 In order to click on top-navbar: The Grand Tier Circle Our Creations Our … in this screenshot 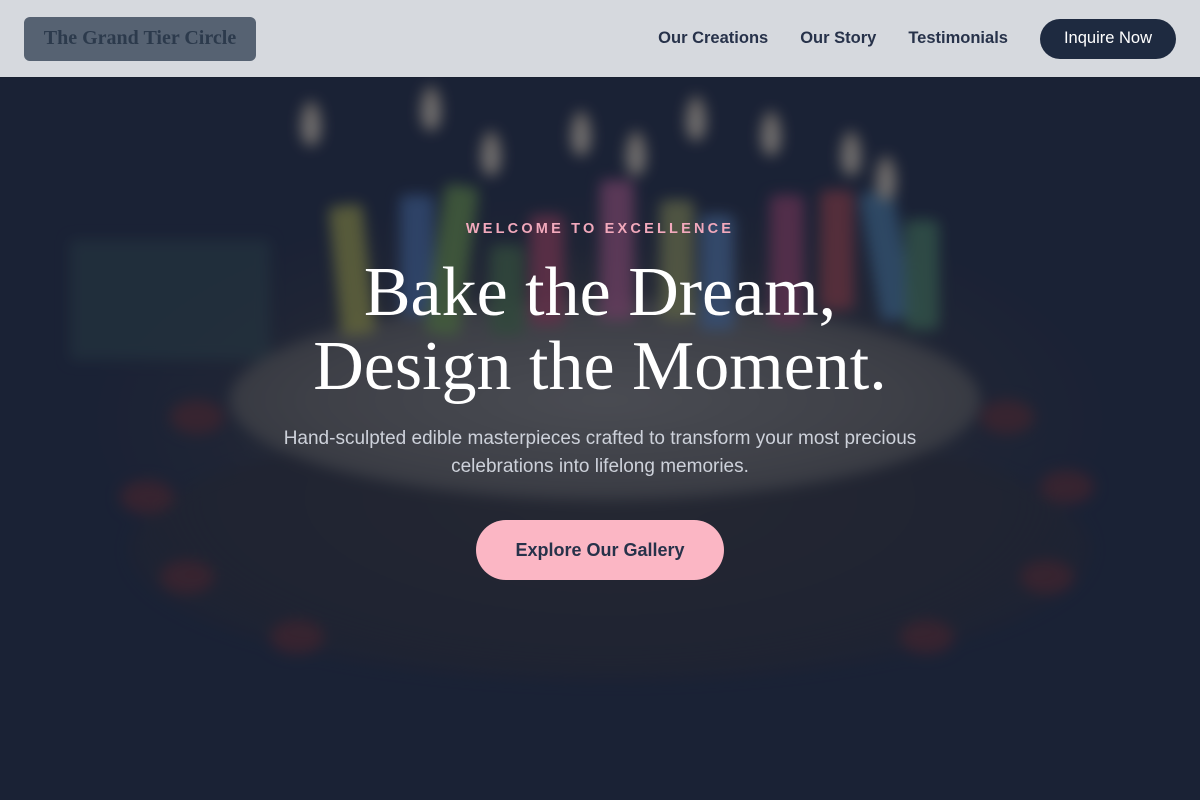, I will do `click(600, 38)`.